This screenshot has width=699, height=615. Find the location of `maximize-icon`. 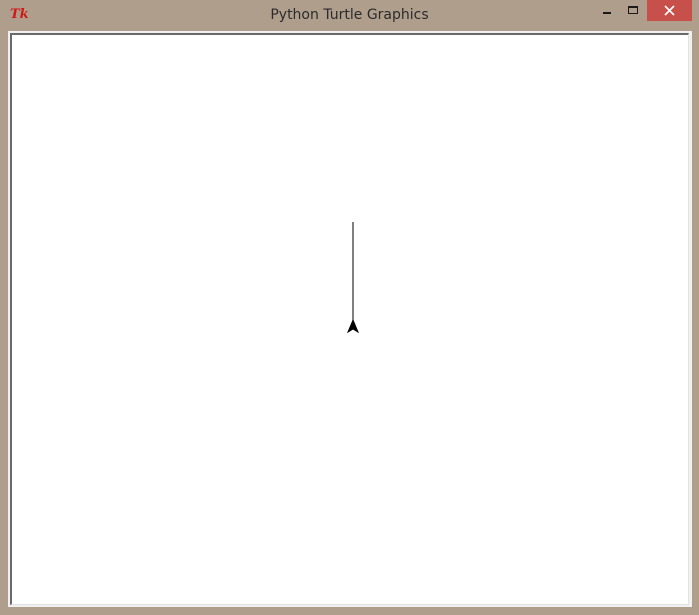

maximize-icon is located at coordinates (633, 10).